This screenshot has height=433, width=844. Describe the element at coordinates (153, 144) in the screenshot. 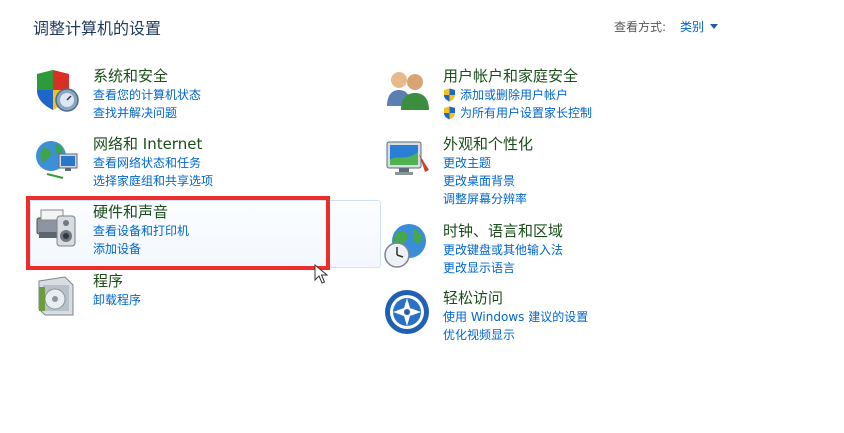

I see `category-title: 网络和 Internet` at that location.